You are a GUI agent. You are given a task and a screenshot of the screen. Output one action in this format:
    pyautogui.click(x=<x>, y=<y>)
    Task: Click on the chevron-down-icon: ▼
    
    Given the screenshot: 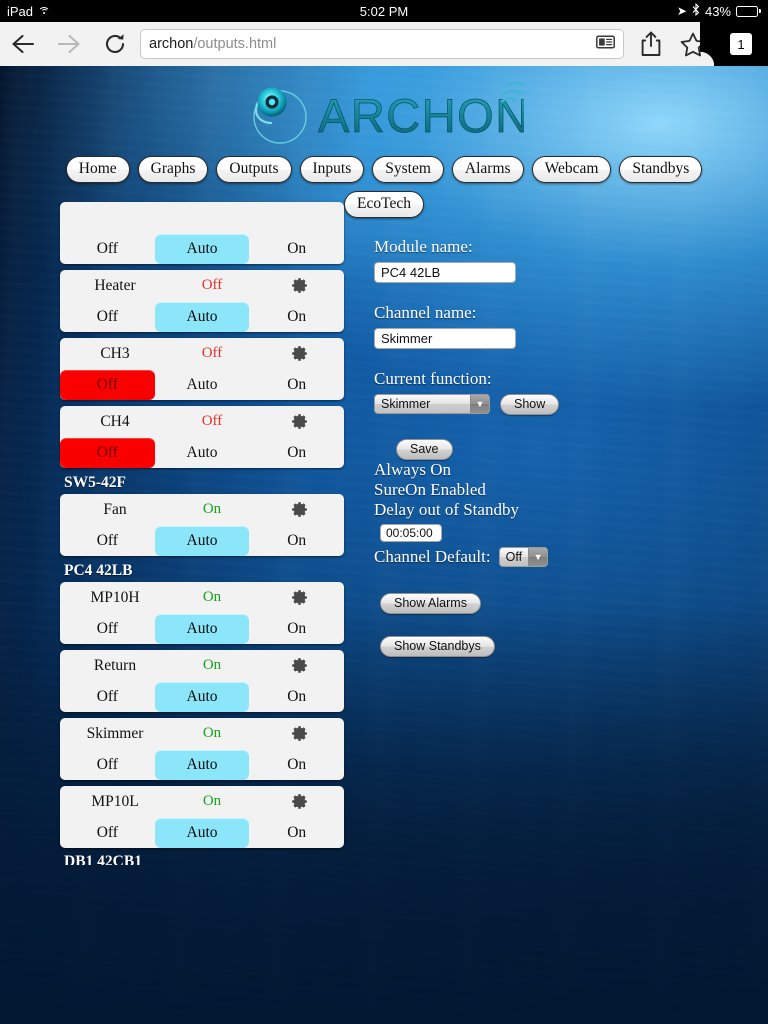 What is the action you would take?
    pyautogui.click(x=479, y=404)
    